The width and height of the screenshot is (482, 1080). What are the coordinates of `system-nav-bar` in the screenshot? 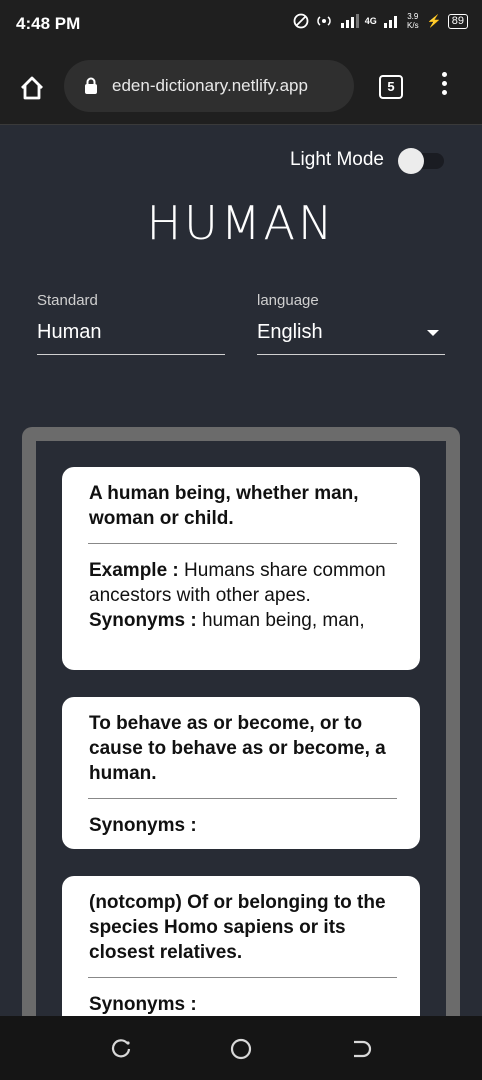 It's located at (241, 1048).